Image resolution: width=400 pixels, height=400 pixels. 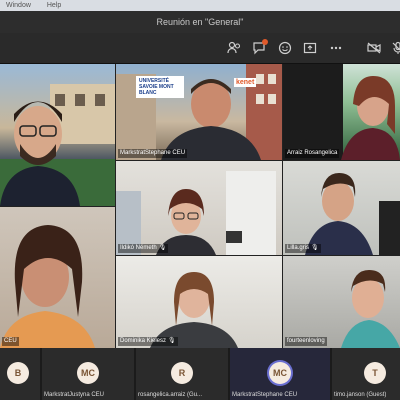 I want to click on video-tile: fourteenloving, so click(x=341, y=302).